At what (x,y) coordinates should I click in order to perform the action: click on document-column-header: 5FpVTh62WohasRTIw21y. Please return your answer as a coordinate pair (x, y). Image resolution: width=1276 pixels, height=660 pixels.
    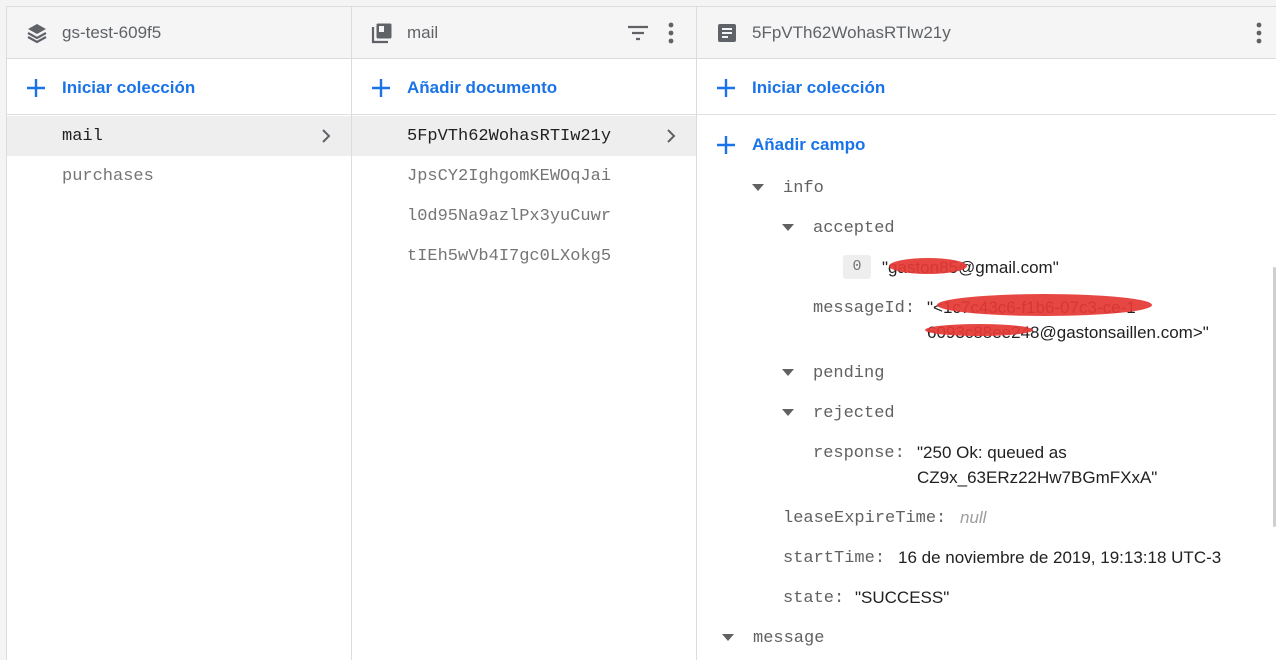
    Looking at the image, I should click on (986, 33).